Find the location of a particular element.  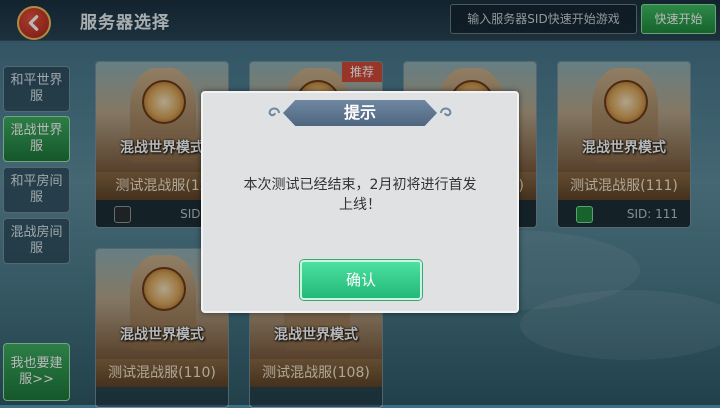

confirm-button: 确认 is located at coordinates (361, 280).